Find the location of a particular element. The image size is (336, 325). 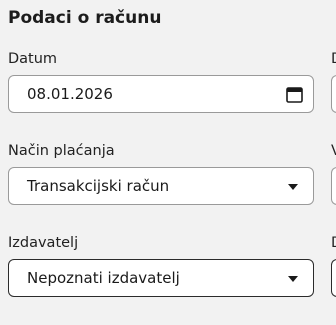

payment-method-label: Način plaćanja is located at coordinates (61, 151).